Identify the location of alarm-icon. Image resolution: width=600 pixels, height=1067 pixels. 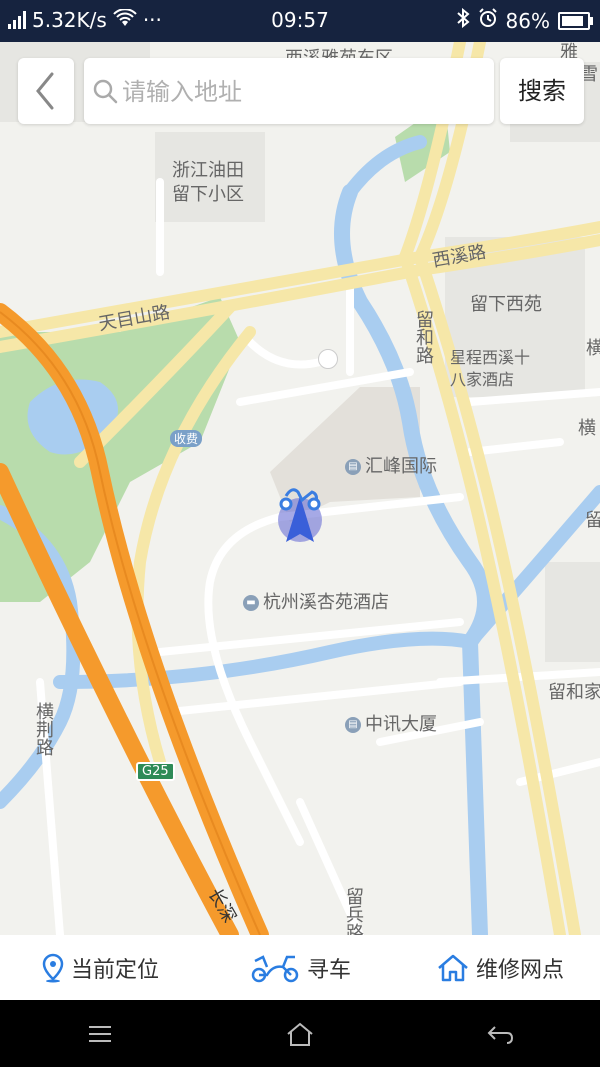
(488, 20).